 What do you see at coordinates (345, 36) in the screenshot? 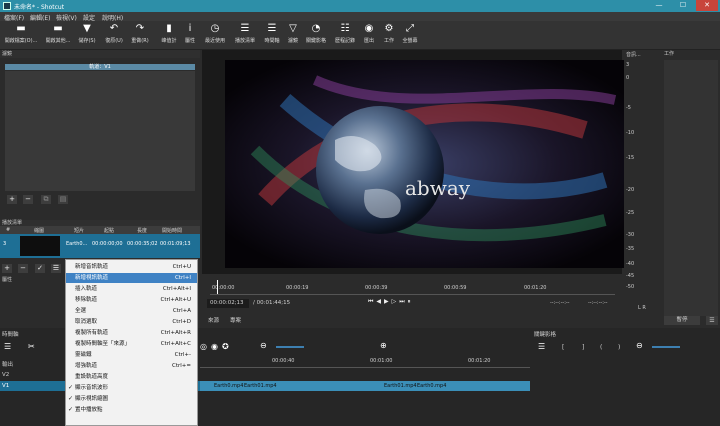
I see `history-button: ☷ 歷程記錄` at bounding box center [345, 36].